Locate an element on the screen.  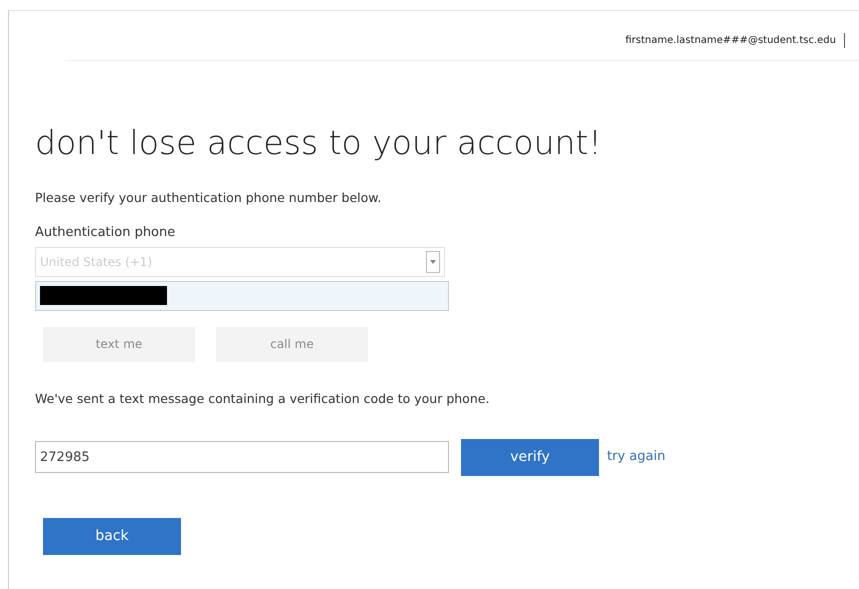
account-name: firstname.lastname###@student.tsc.edu is located at coordinates (735, 40).